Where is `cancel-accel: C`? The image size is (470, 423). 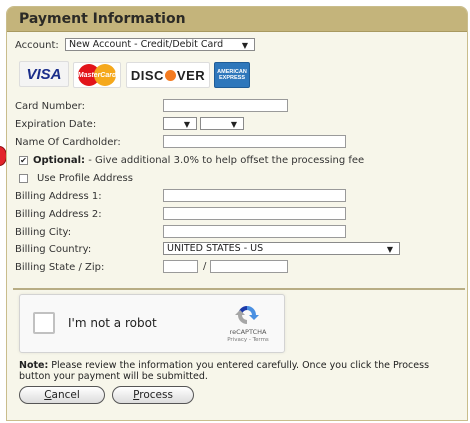 cancel-accel: C is located at coordinates (48, 395).